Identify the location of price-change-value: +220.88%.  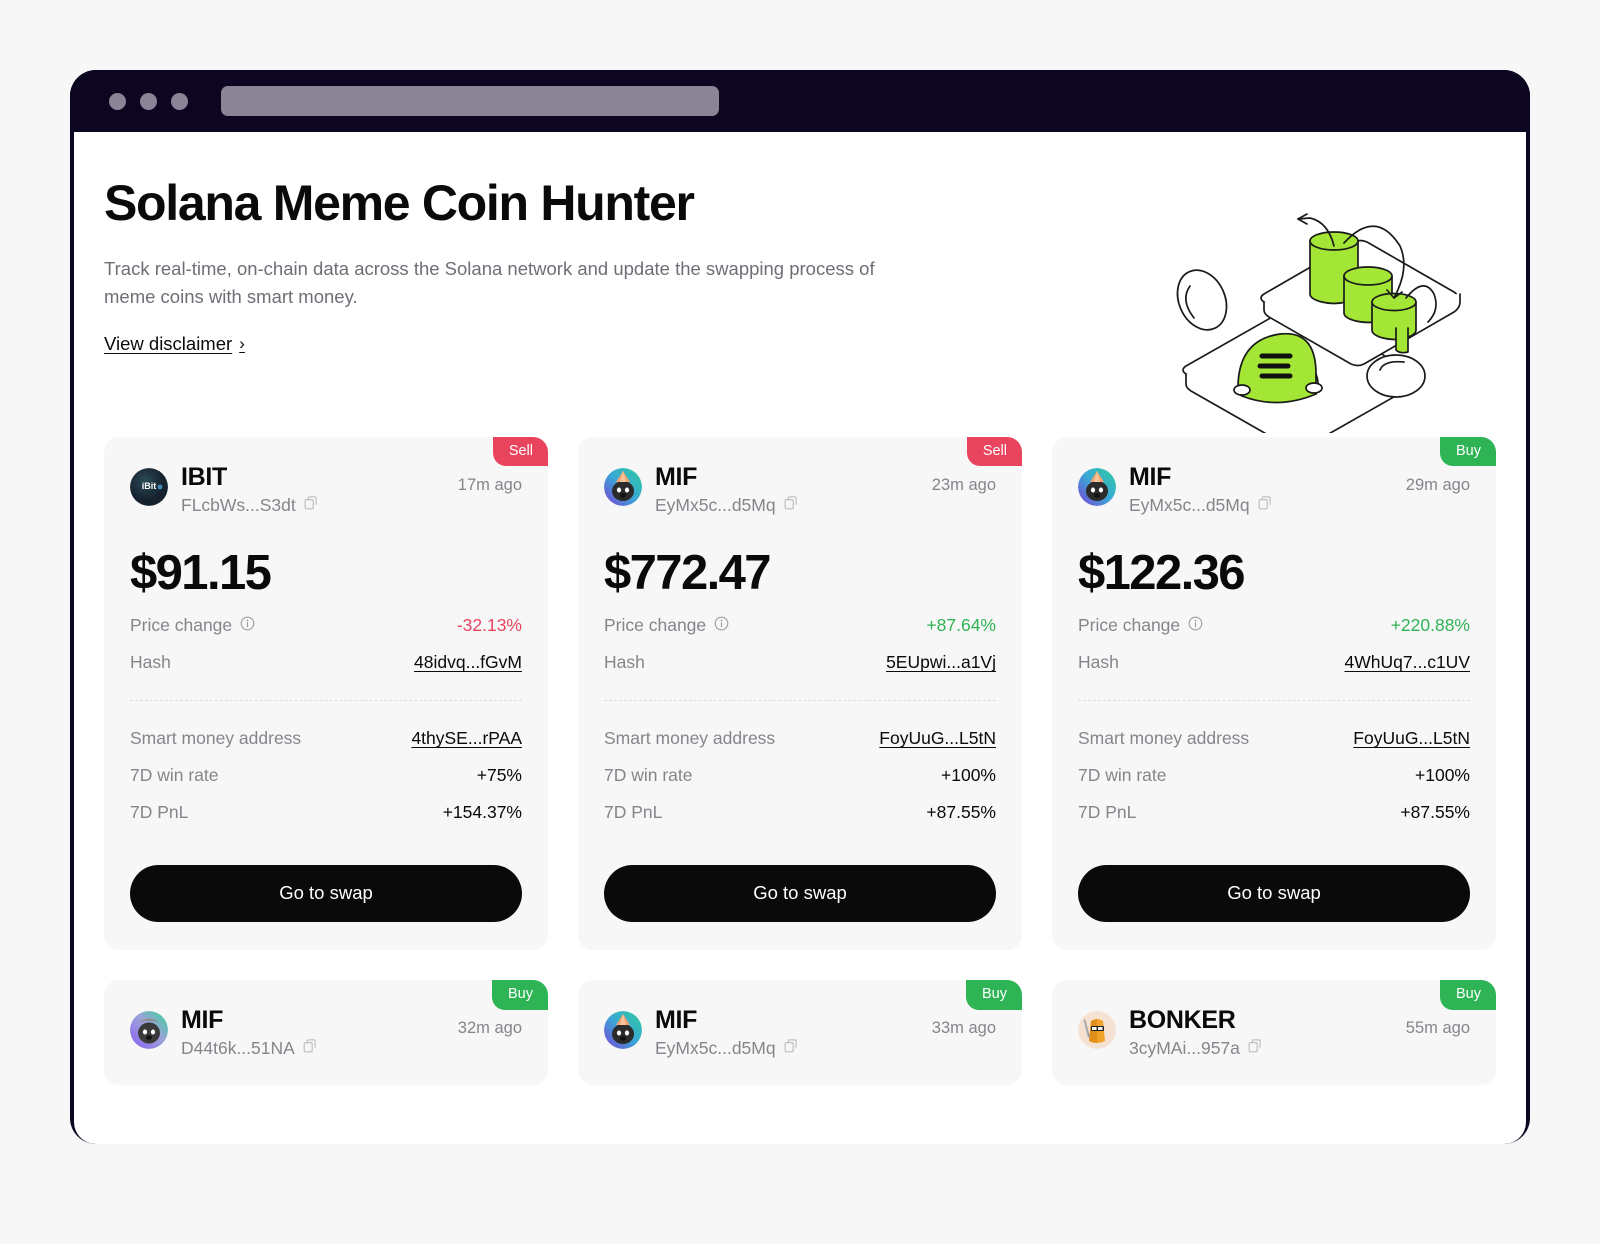
(1430, 625).